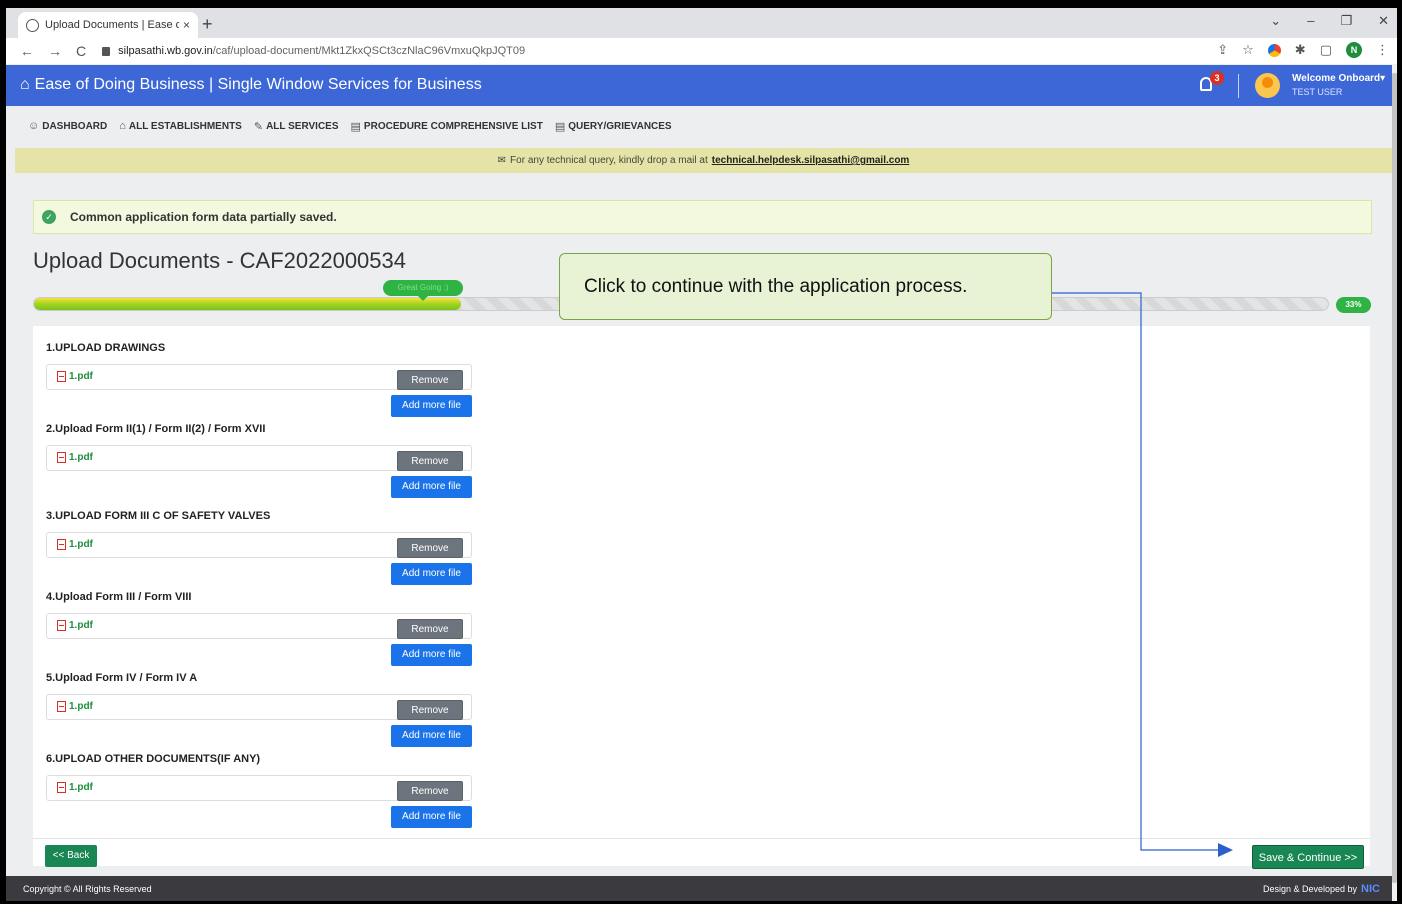  What do you see at coordinates (75, 126) in the screenshot?
I see `menu-item-label: DASHBOARD` at bounding box center [75, 126].